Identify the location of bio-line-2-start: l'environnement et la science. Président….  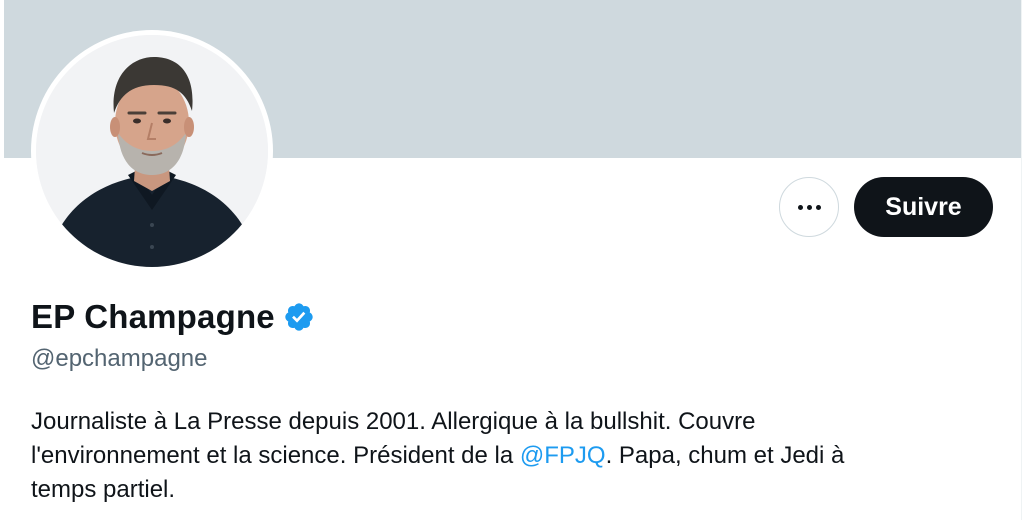
(275, 455).